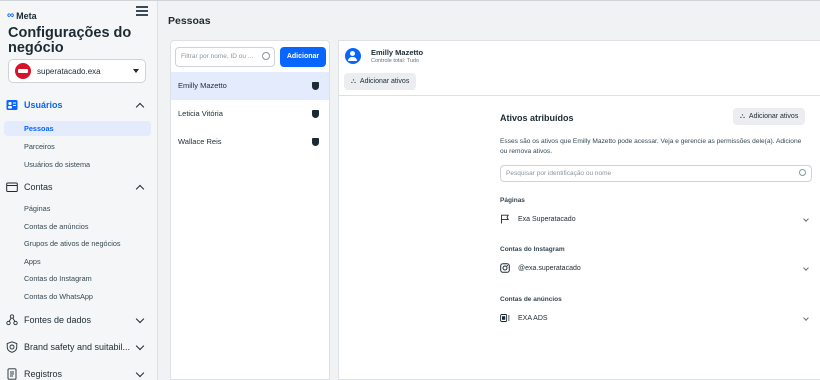  I want to click on flag-icon, so click(505, 219).